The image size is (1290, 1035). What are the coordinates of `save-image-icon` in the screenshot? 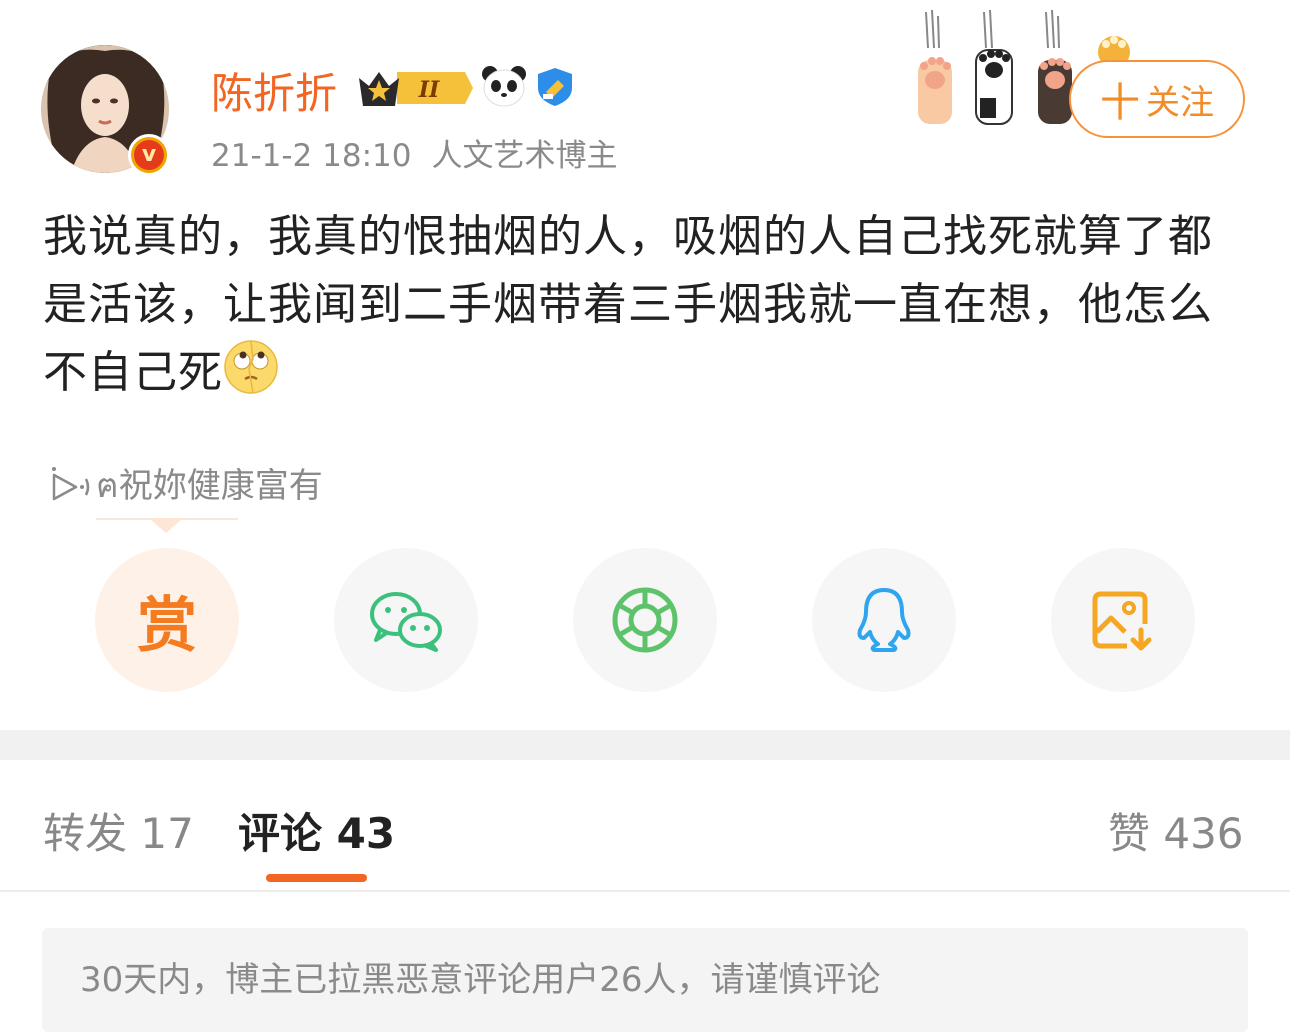 It's located at (1122, 621).